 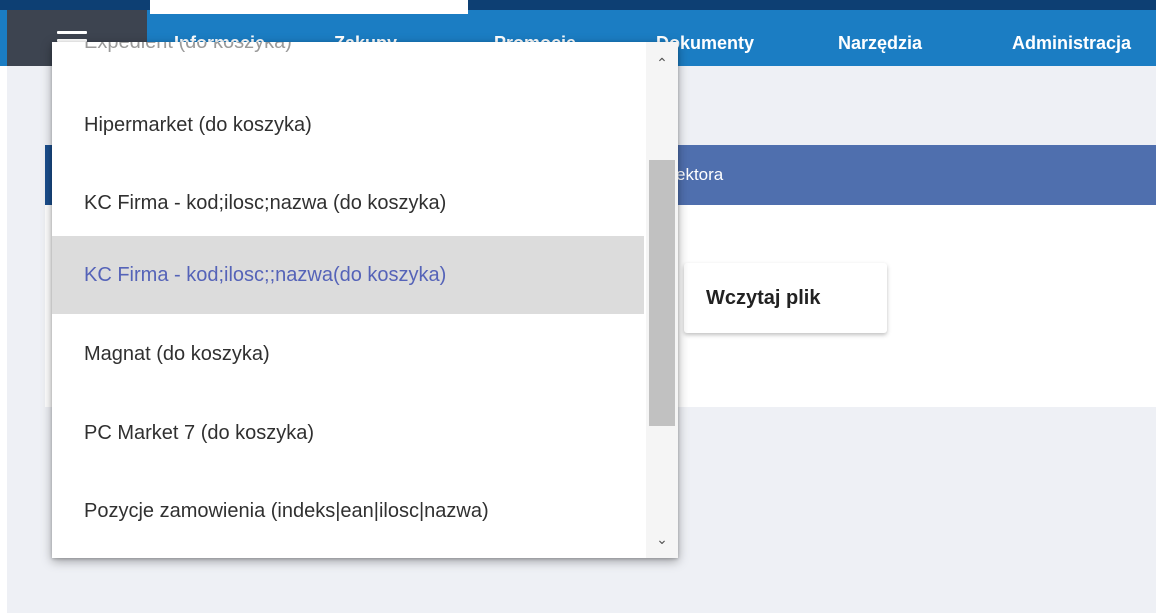 I want to click on nav-item-narzedzia: Narzędzia, so click(x=880, y=43).